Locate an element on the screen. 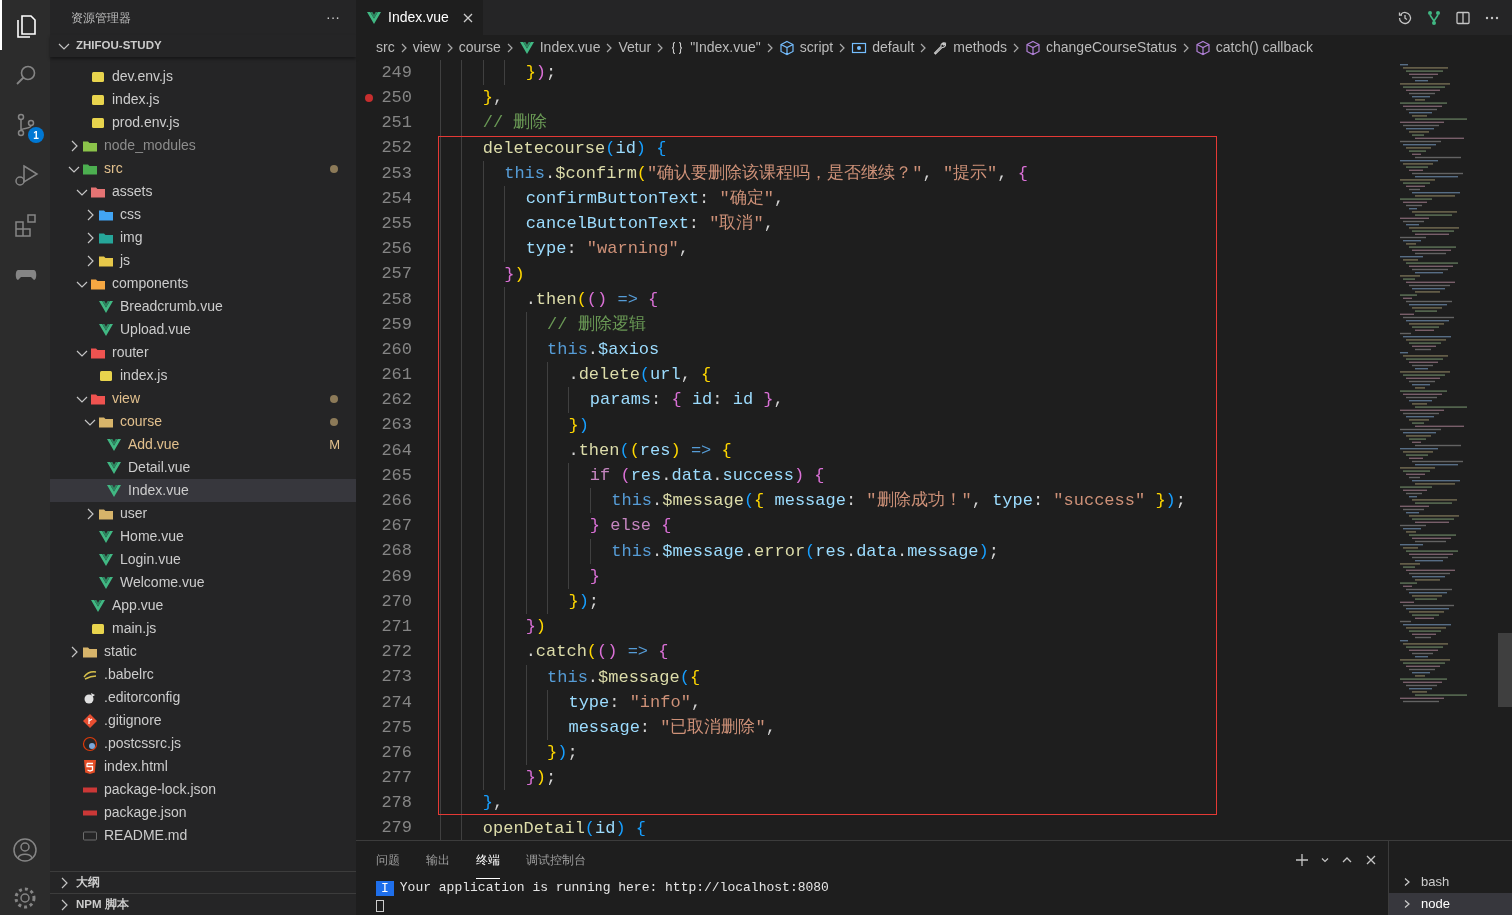  tree-item: .editorconfig is located at coordinates (203, 697).